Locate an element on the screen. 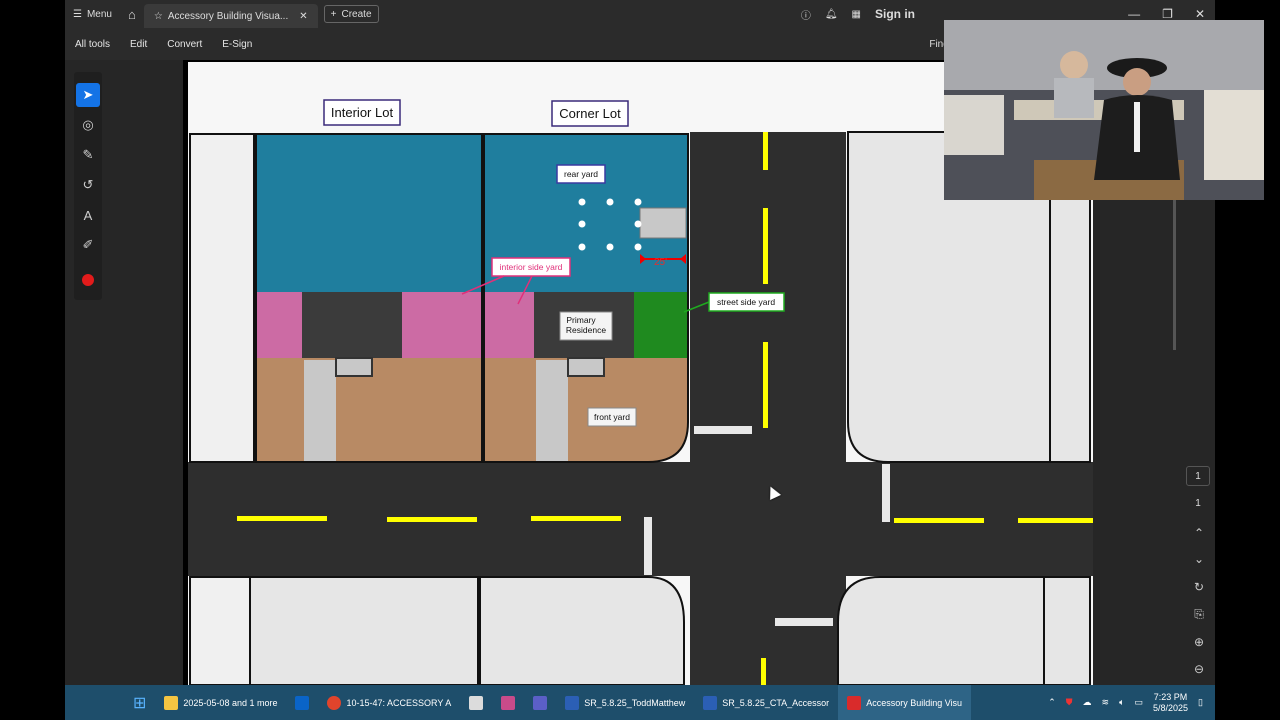  chrome-icon is located at coordinates (334, 702).